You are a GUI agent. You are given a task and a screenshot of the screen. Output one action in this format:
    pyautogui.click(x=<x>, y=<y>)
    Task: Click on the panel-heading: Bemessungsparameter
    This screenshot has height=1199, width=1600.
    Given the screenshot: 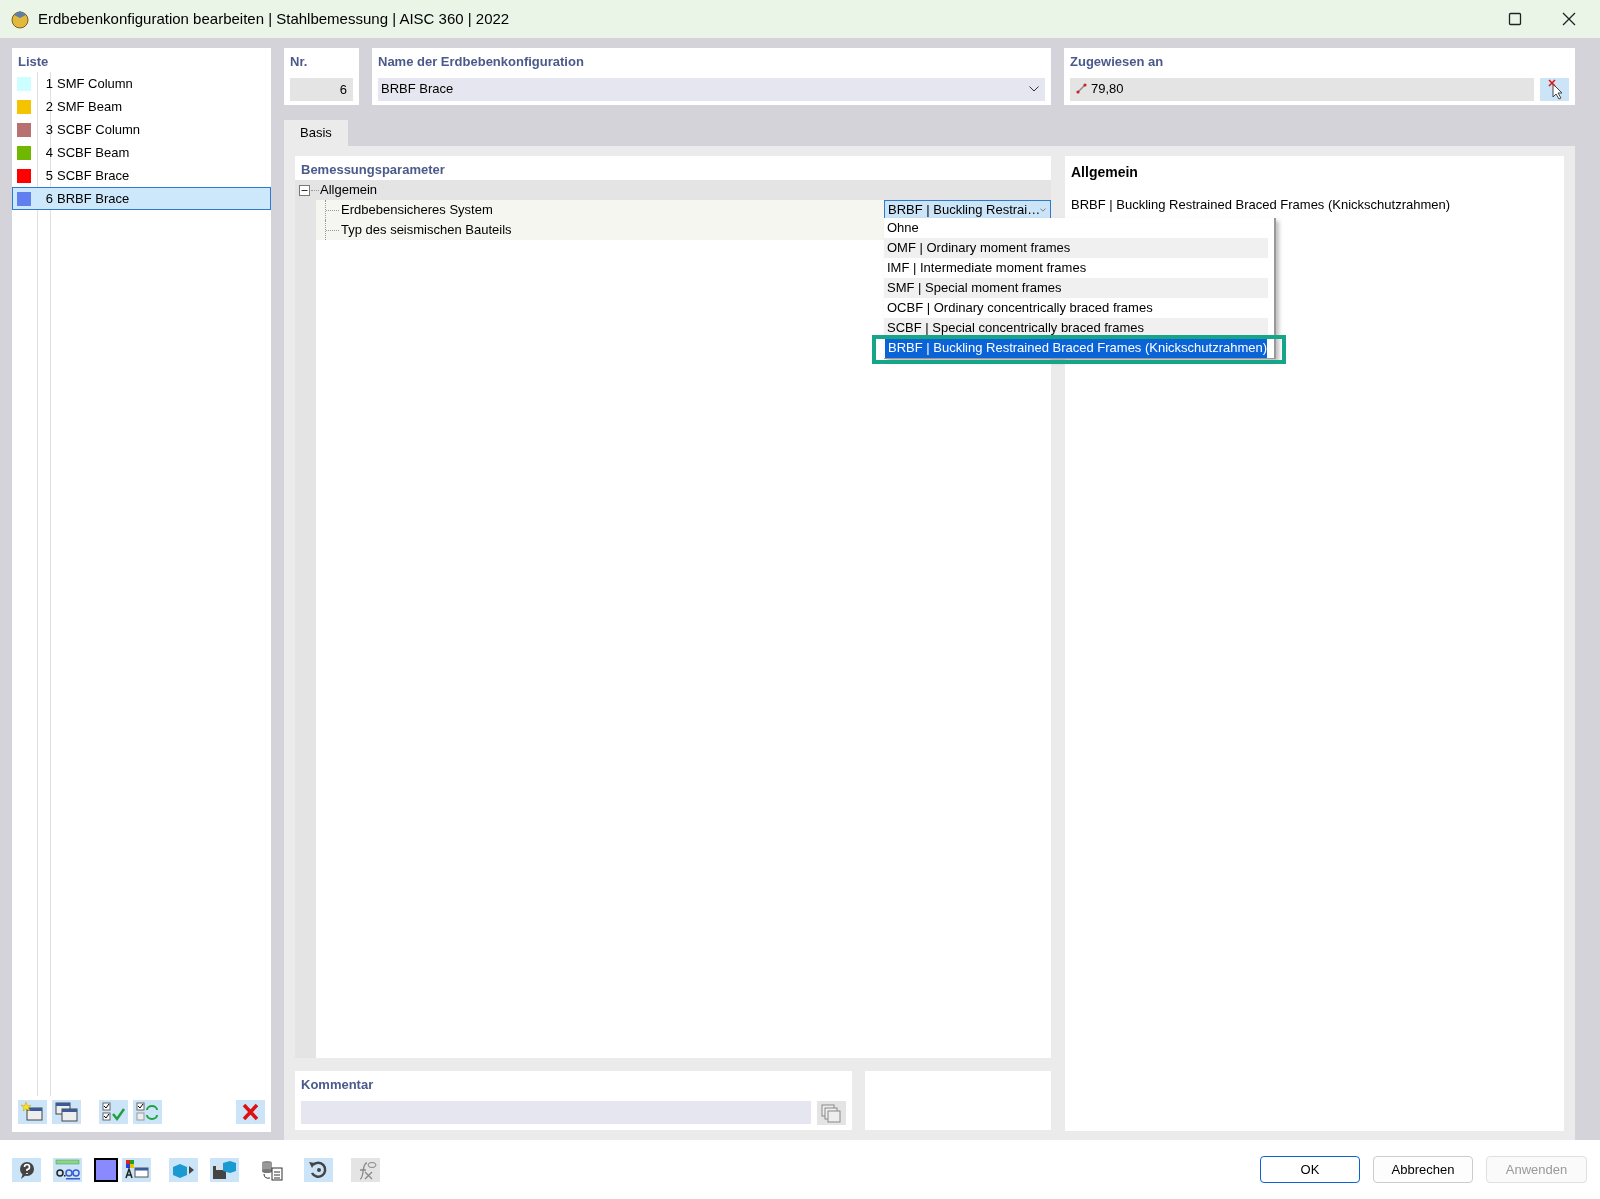 What is the action you would take?
    pyautogui.click(x=372, y=170)
    